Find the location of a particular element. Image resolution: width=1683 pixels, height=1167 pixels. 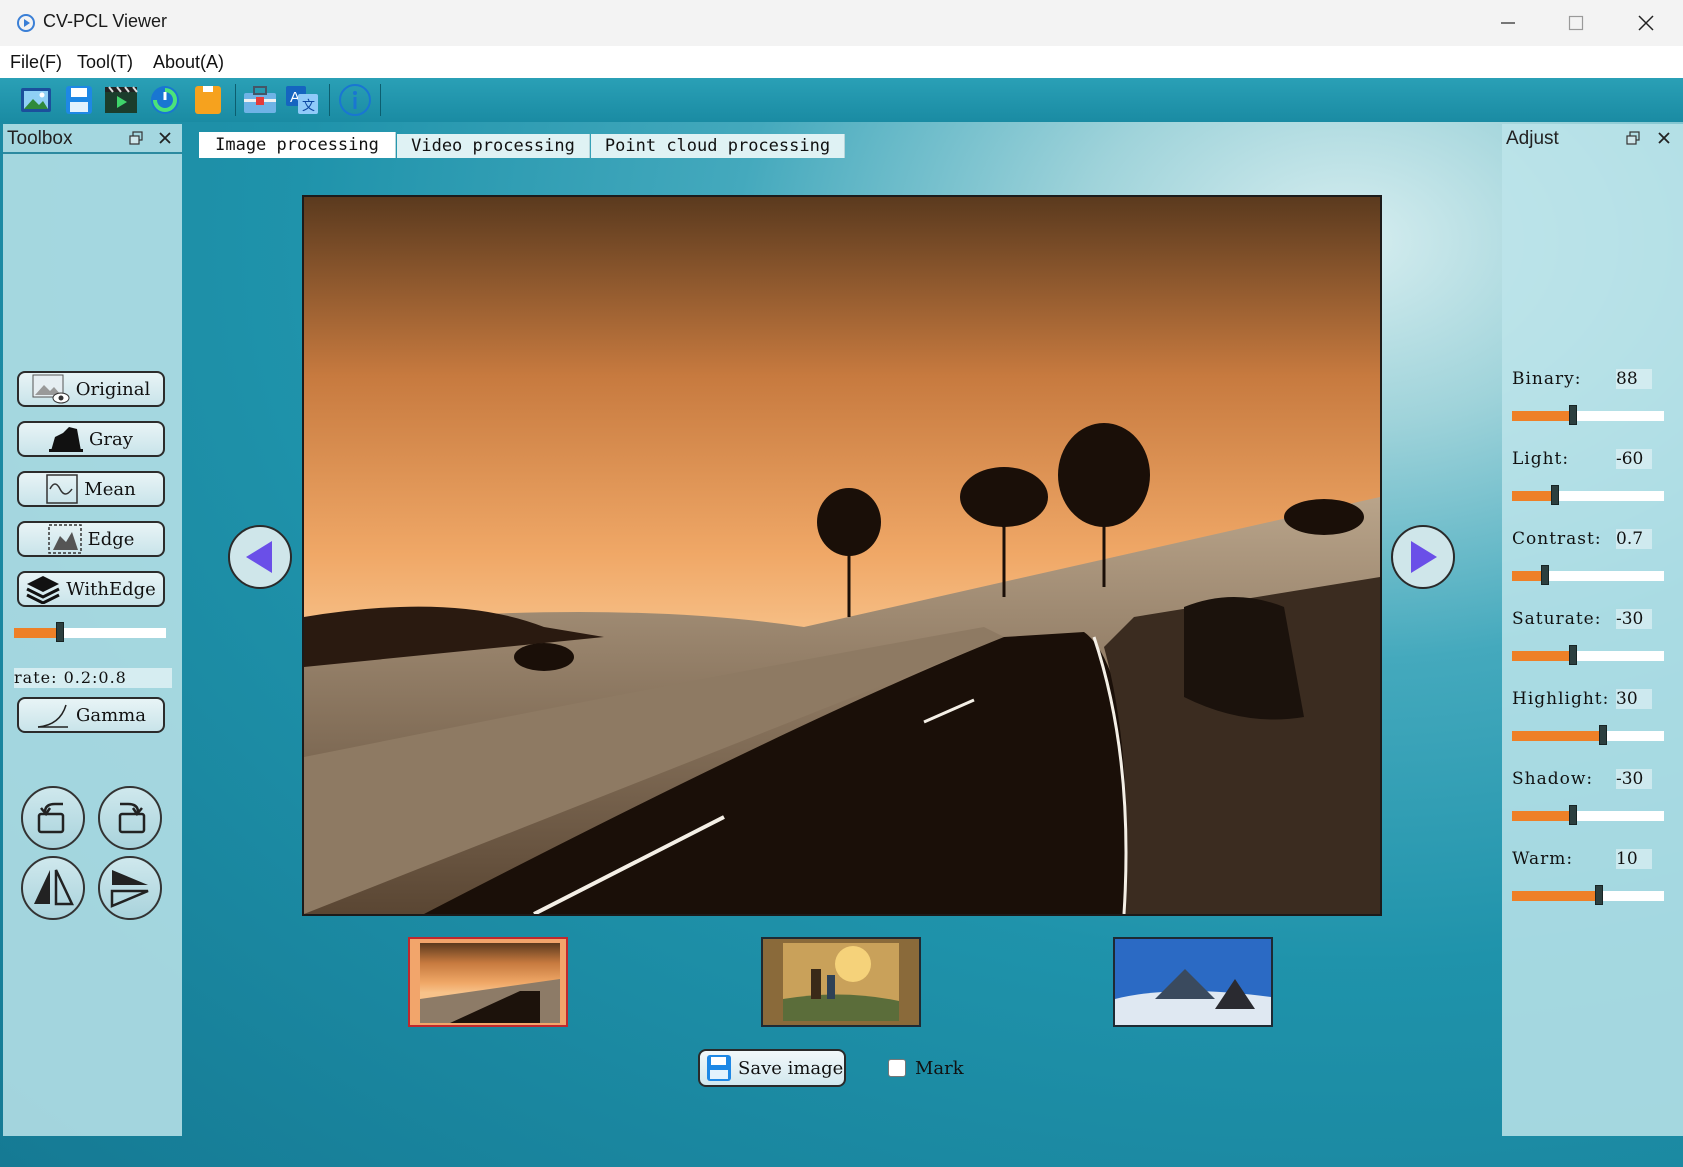

flip-horizontal-button is located at coordinates (53, 888).